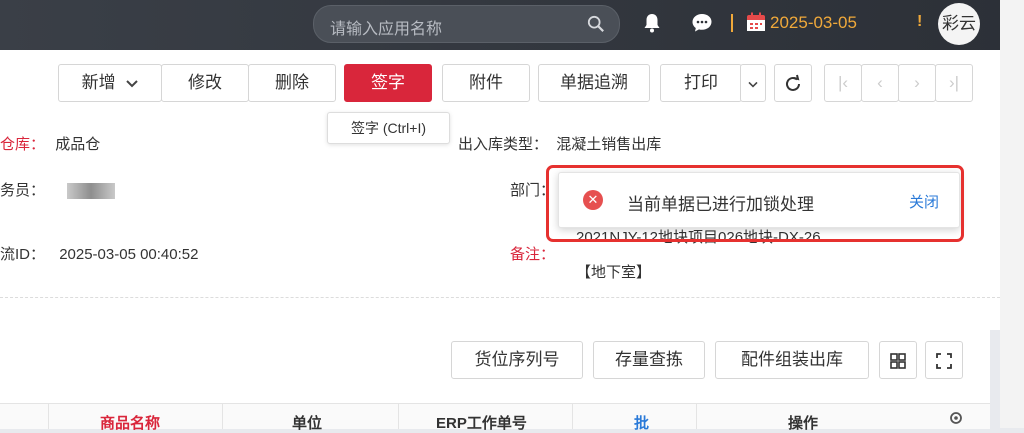  What do you see at coordinates (58, 189) in the screenshot?
I see `staff-field: 务员：` at bounding box center [58, 189].